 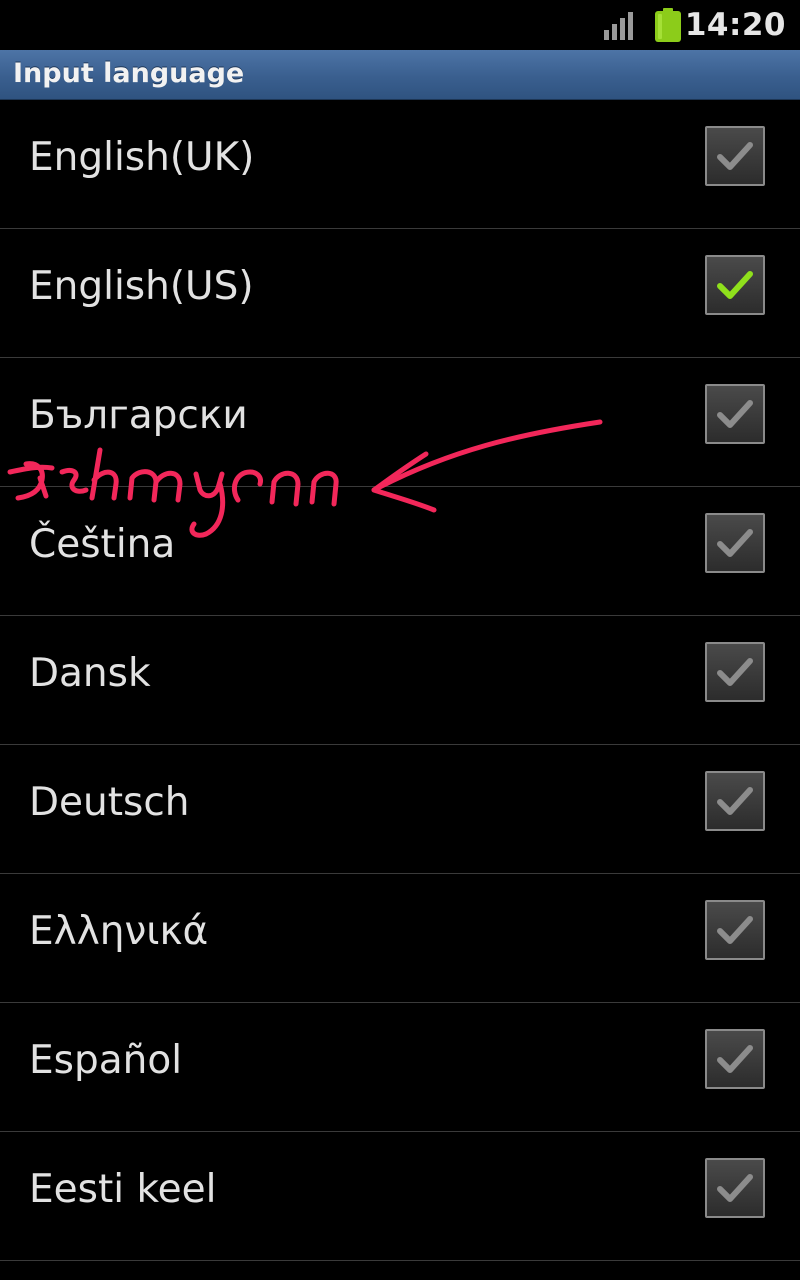 What do you see at coordinates (102, 544) in the screenshot?
I see `language-label: Čeština` at bounding box center [102, 544].